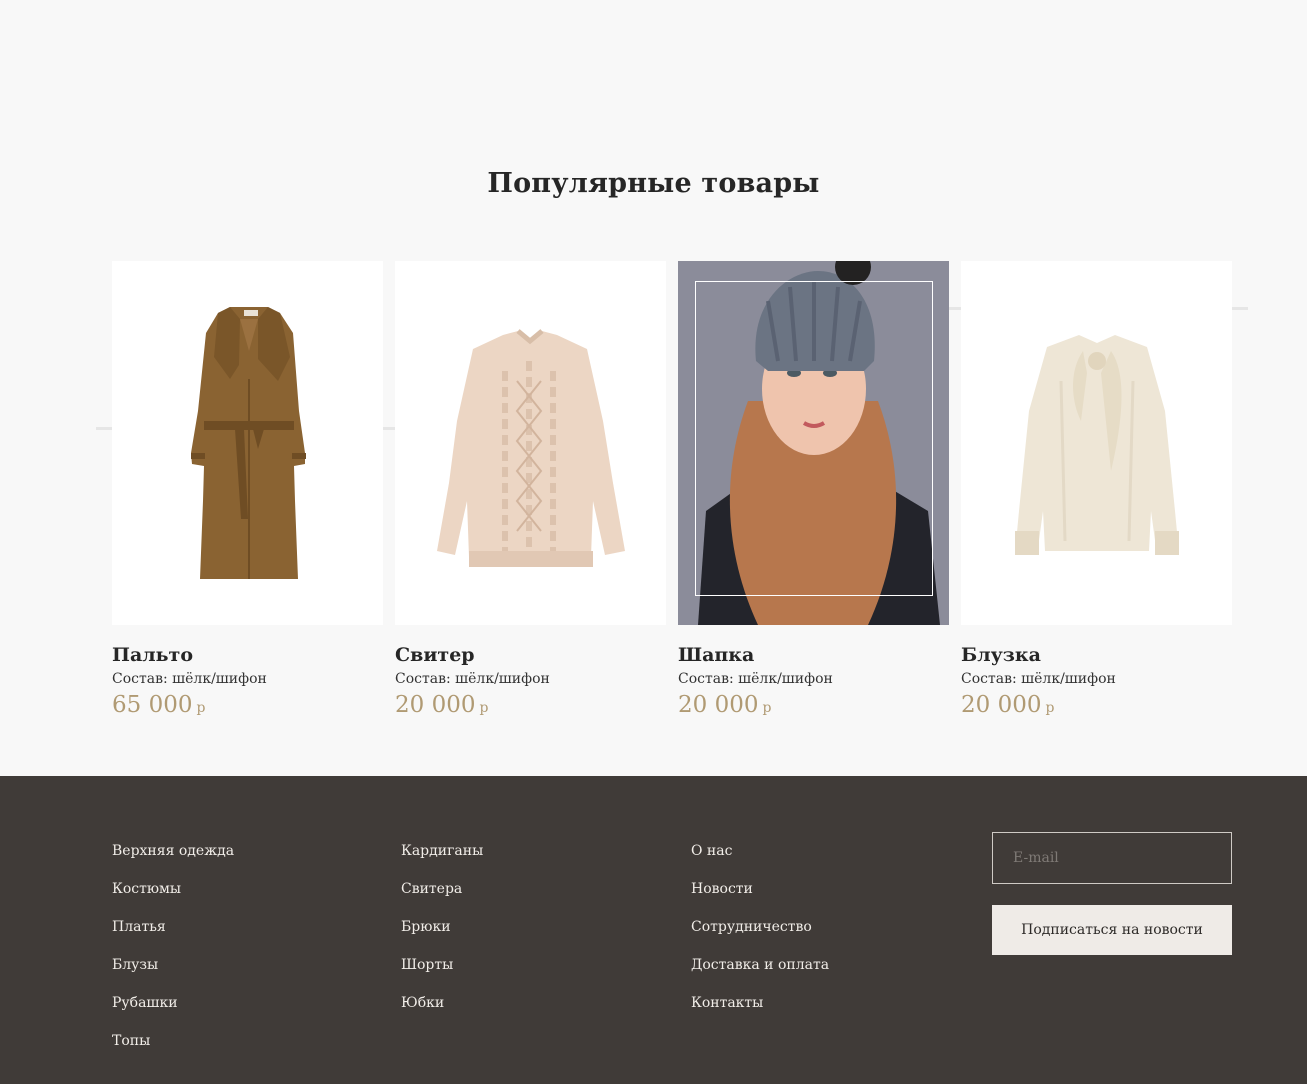 The height and width of the screenshot is (1084, 1307). What do you see at coordinates (247, 705) in the screenshot?
I see `product-price: 65 000 р` at bounding box center [247, 705].